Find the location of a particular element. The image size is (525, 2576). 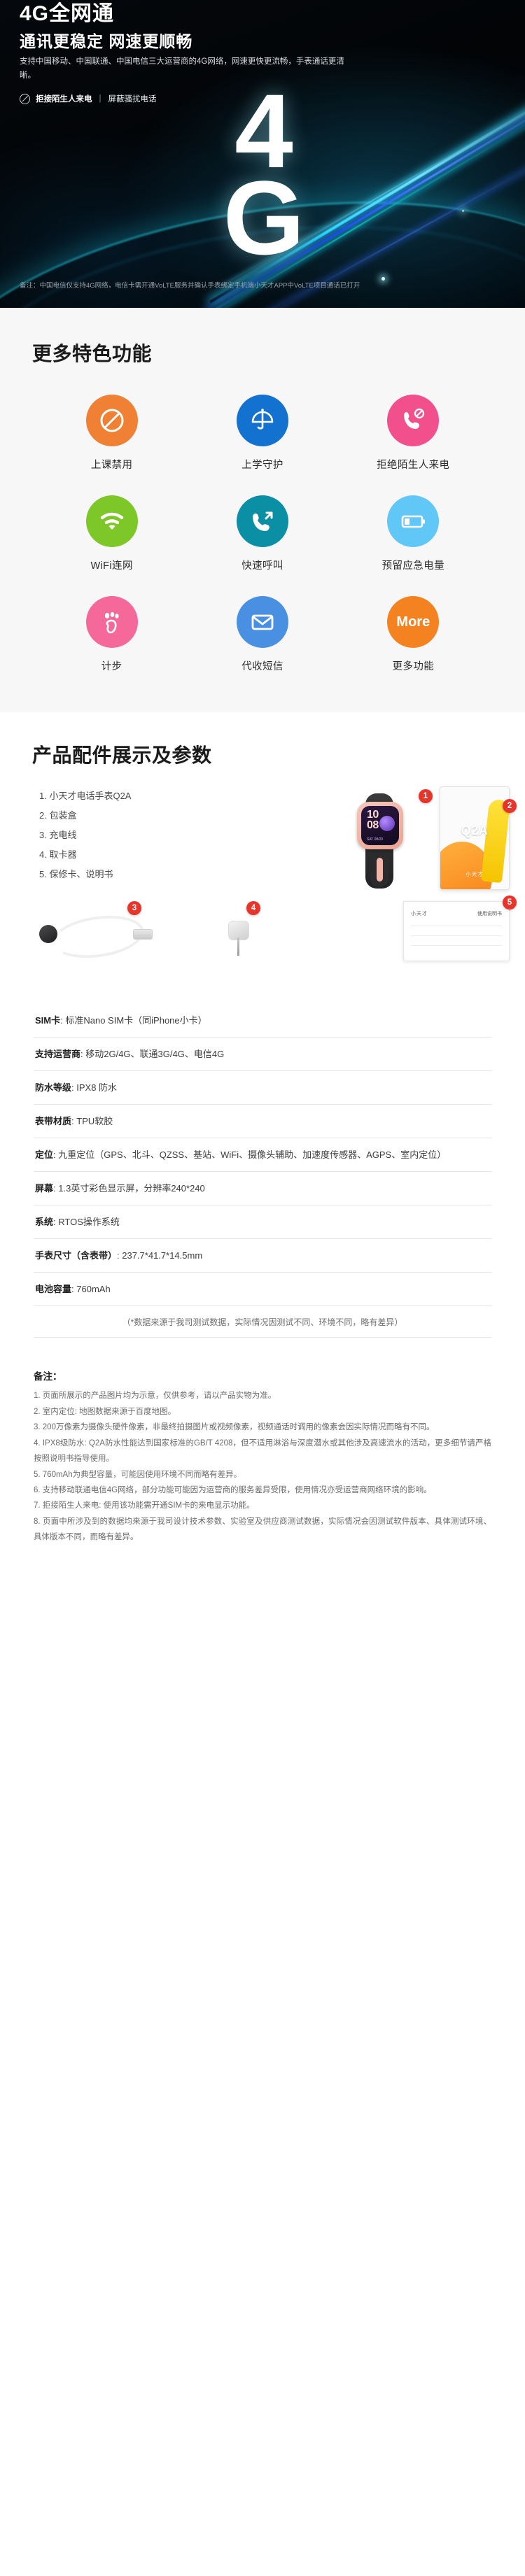

spec-value: 1.3英寸彩色显示屏，分辨率240*240 is located at coordinates (131, 1188).